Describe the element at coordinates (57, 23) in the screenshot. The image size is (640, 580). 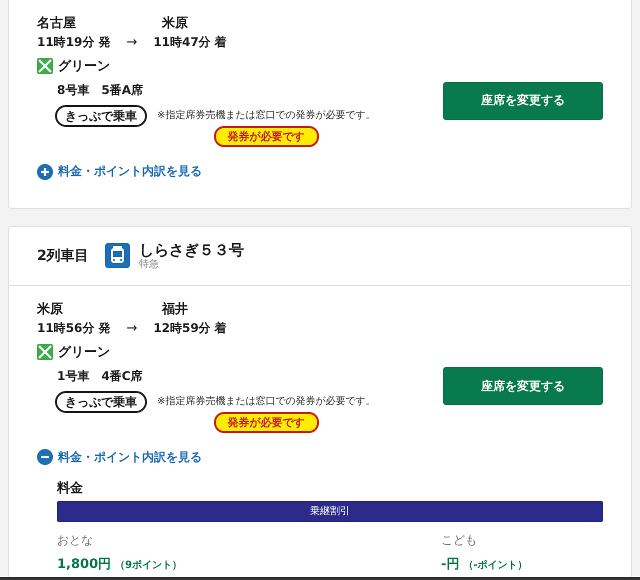
I see `station-name: 名古屋` at that location.